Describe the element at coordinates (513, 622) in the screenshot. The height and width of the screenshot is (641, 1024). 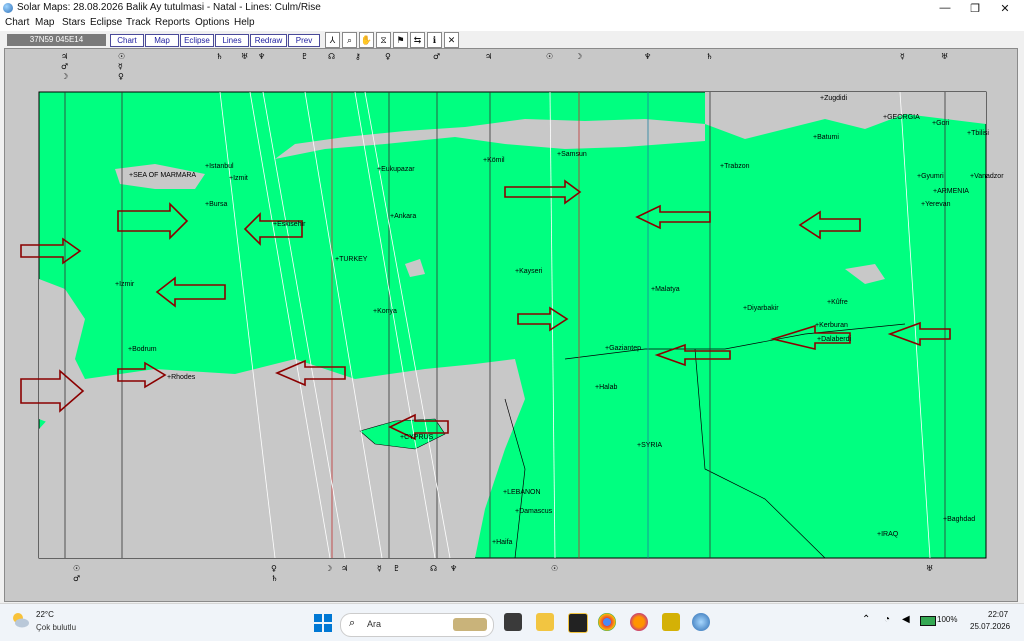
I see `task-view-icon` at that location.